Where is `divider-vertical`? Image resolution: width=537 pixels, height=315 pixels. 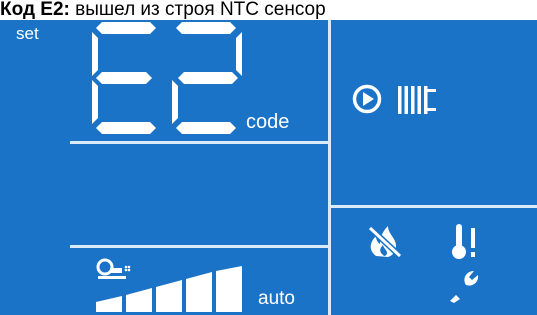 divider-vertical is located at coordinates (329, 167).